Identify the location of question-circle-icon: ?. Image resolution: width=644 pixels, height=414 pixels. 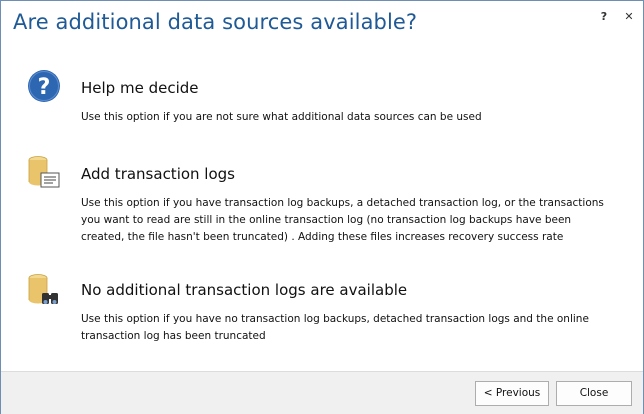
(44, 87).